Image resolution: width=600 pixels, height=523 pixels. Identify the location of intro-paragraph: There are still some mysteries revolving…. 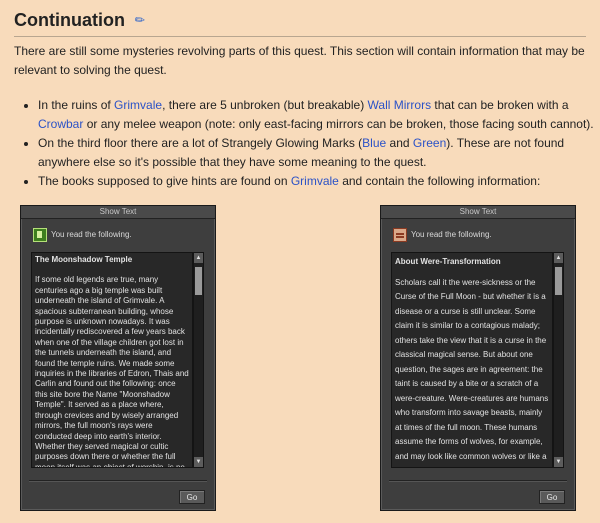
(299, 60).